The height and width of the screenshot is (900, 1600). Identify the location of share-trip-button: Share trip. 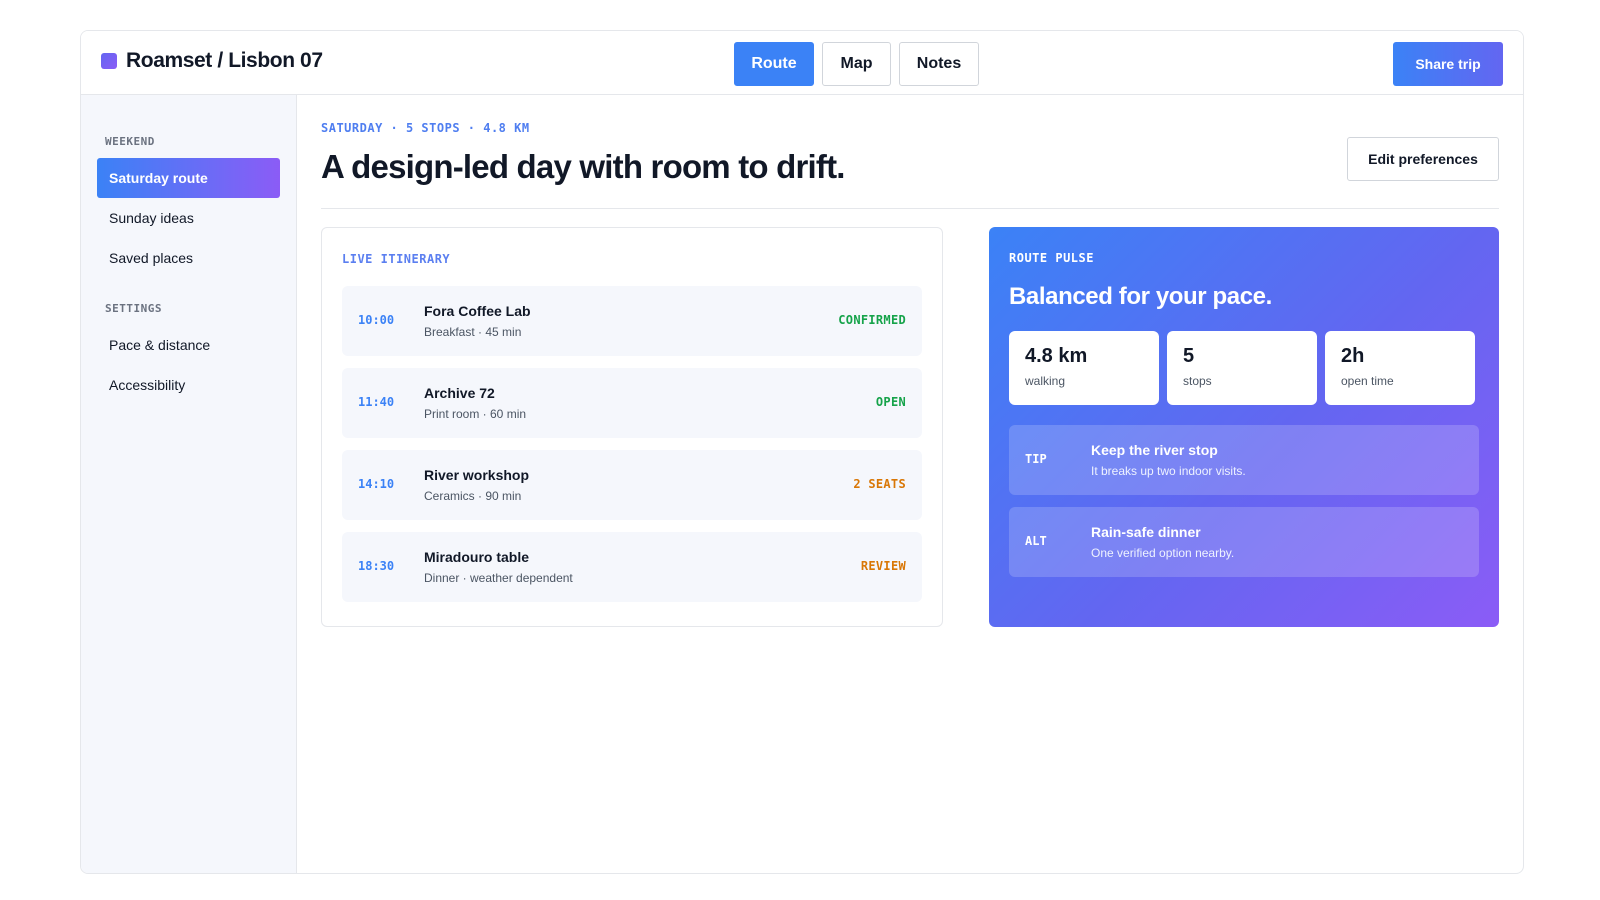
(1448, 64).